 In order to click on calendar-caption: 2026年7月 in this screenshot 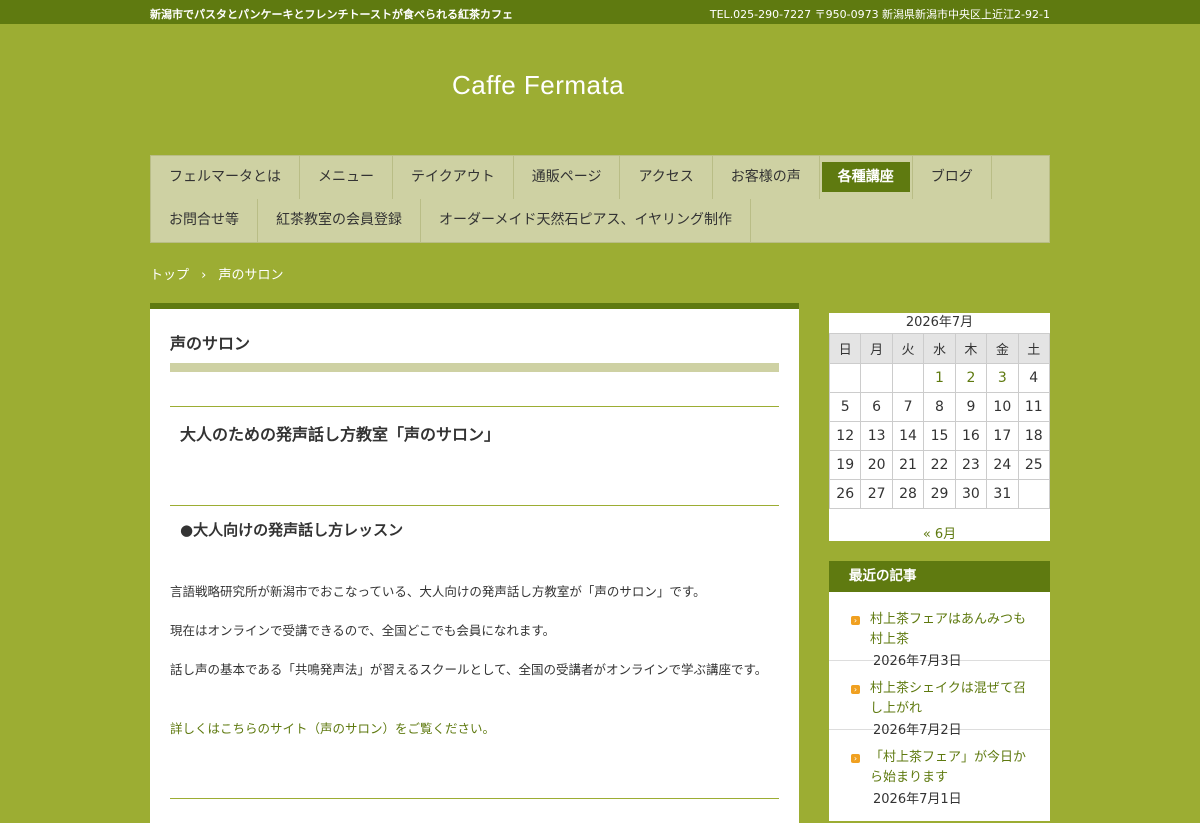, I will do `click(939, 322)`.